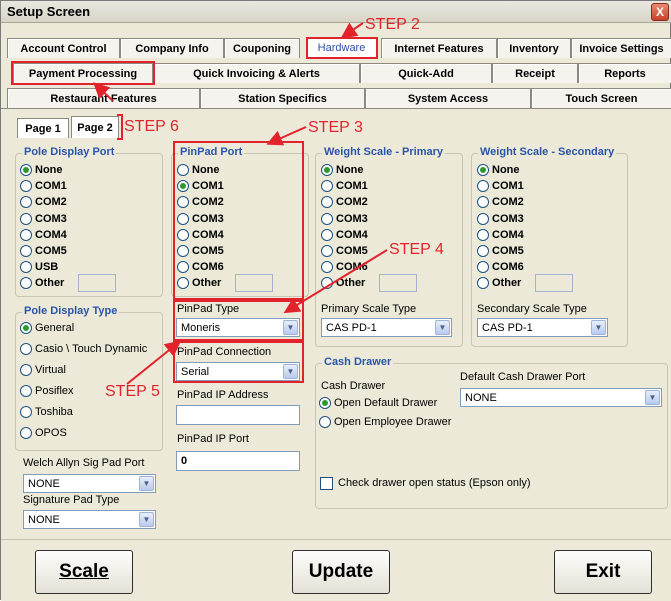  What do you see at coordinates (103, 98) in the screenshot?
I see `tab-restaurant-features: Restaurant Features` at bounding box center [103, 98].